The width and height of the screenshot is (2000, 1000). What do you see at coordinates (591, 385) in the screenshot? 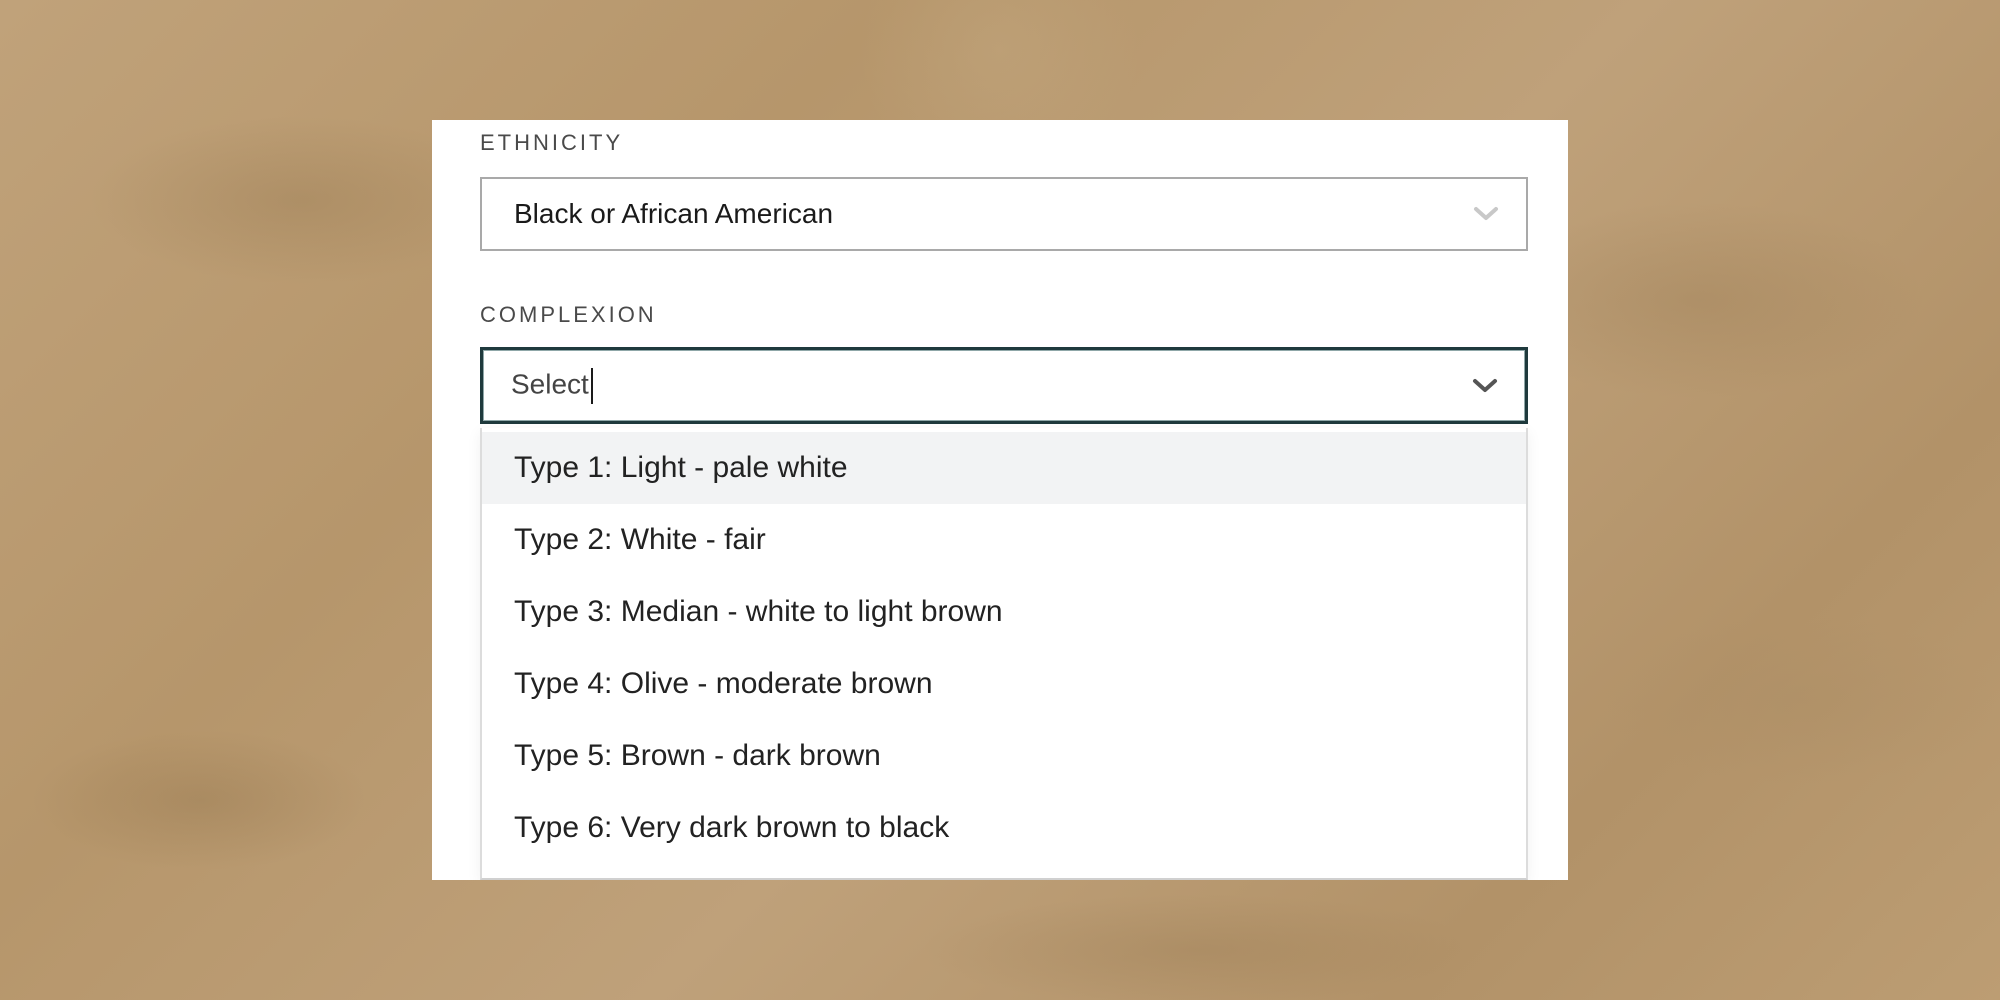
I see `text-cursor` at bounding box center [591, 385].